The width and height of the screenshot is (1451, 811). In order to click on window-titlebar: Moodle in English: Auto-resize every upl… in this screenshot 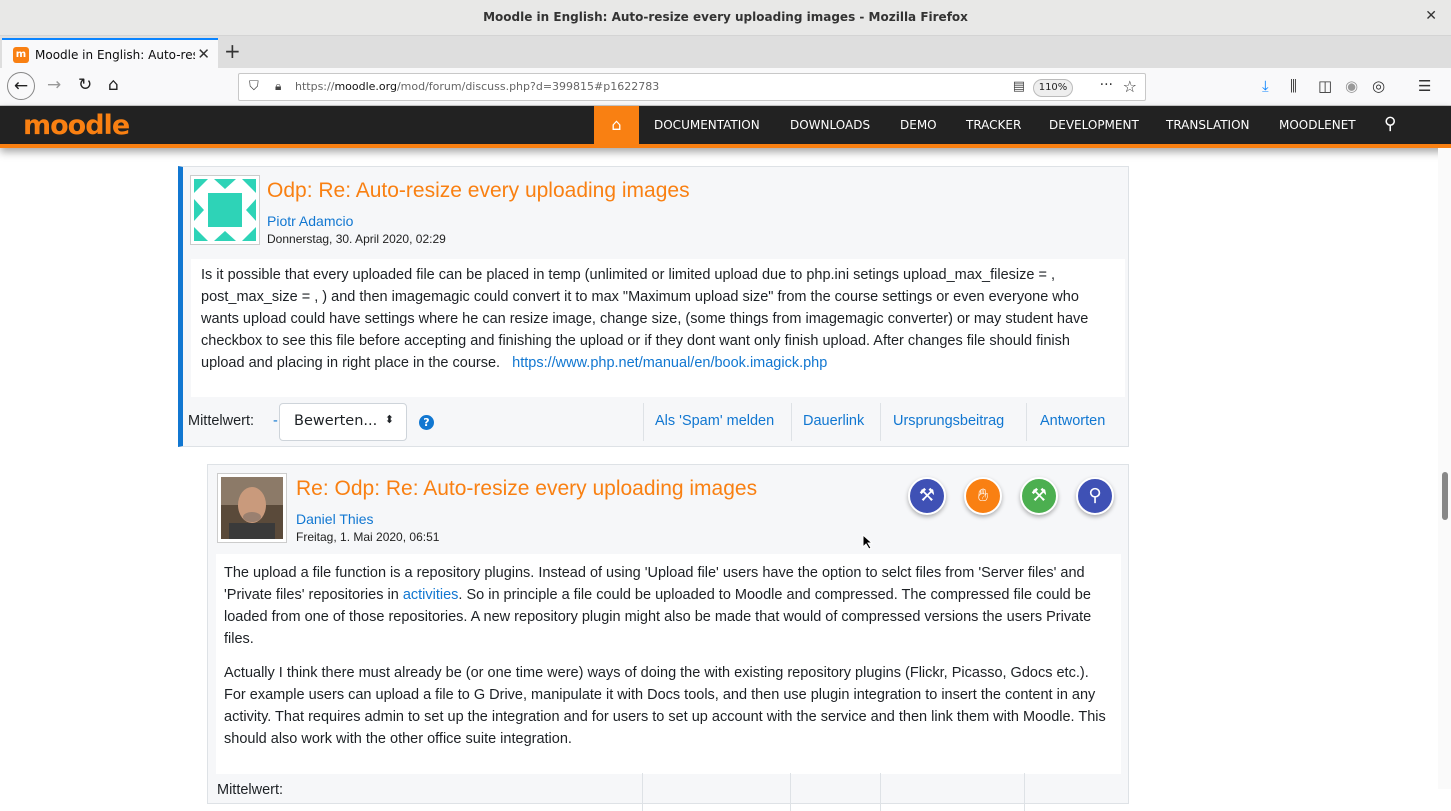, I will do `click(725, 18)`.